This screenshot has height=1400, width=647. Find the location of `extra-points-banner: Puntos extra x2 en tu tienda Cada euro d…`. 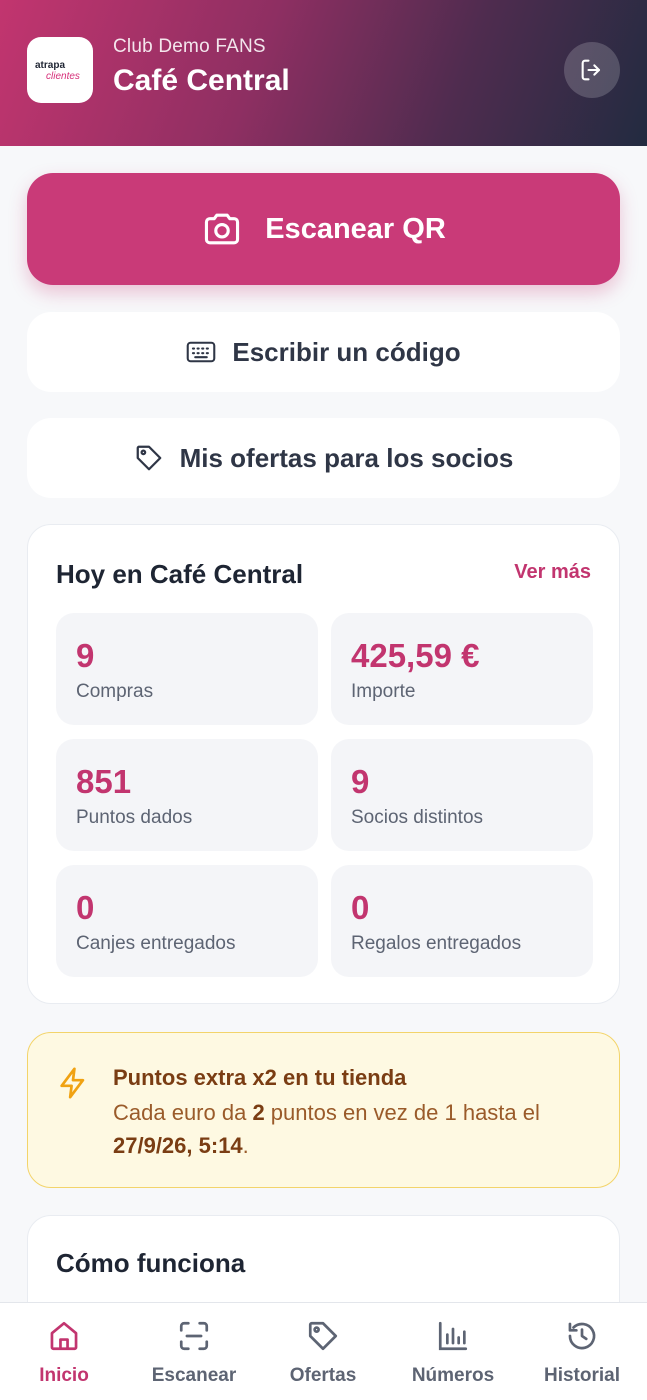

extra-points-banner: Puntos extra x2 en tu tienda Cada euro d… is located at coordinates (323, 1110).